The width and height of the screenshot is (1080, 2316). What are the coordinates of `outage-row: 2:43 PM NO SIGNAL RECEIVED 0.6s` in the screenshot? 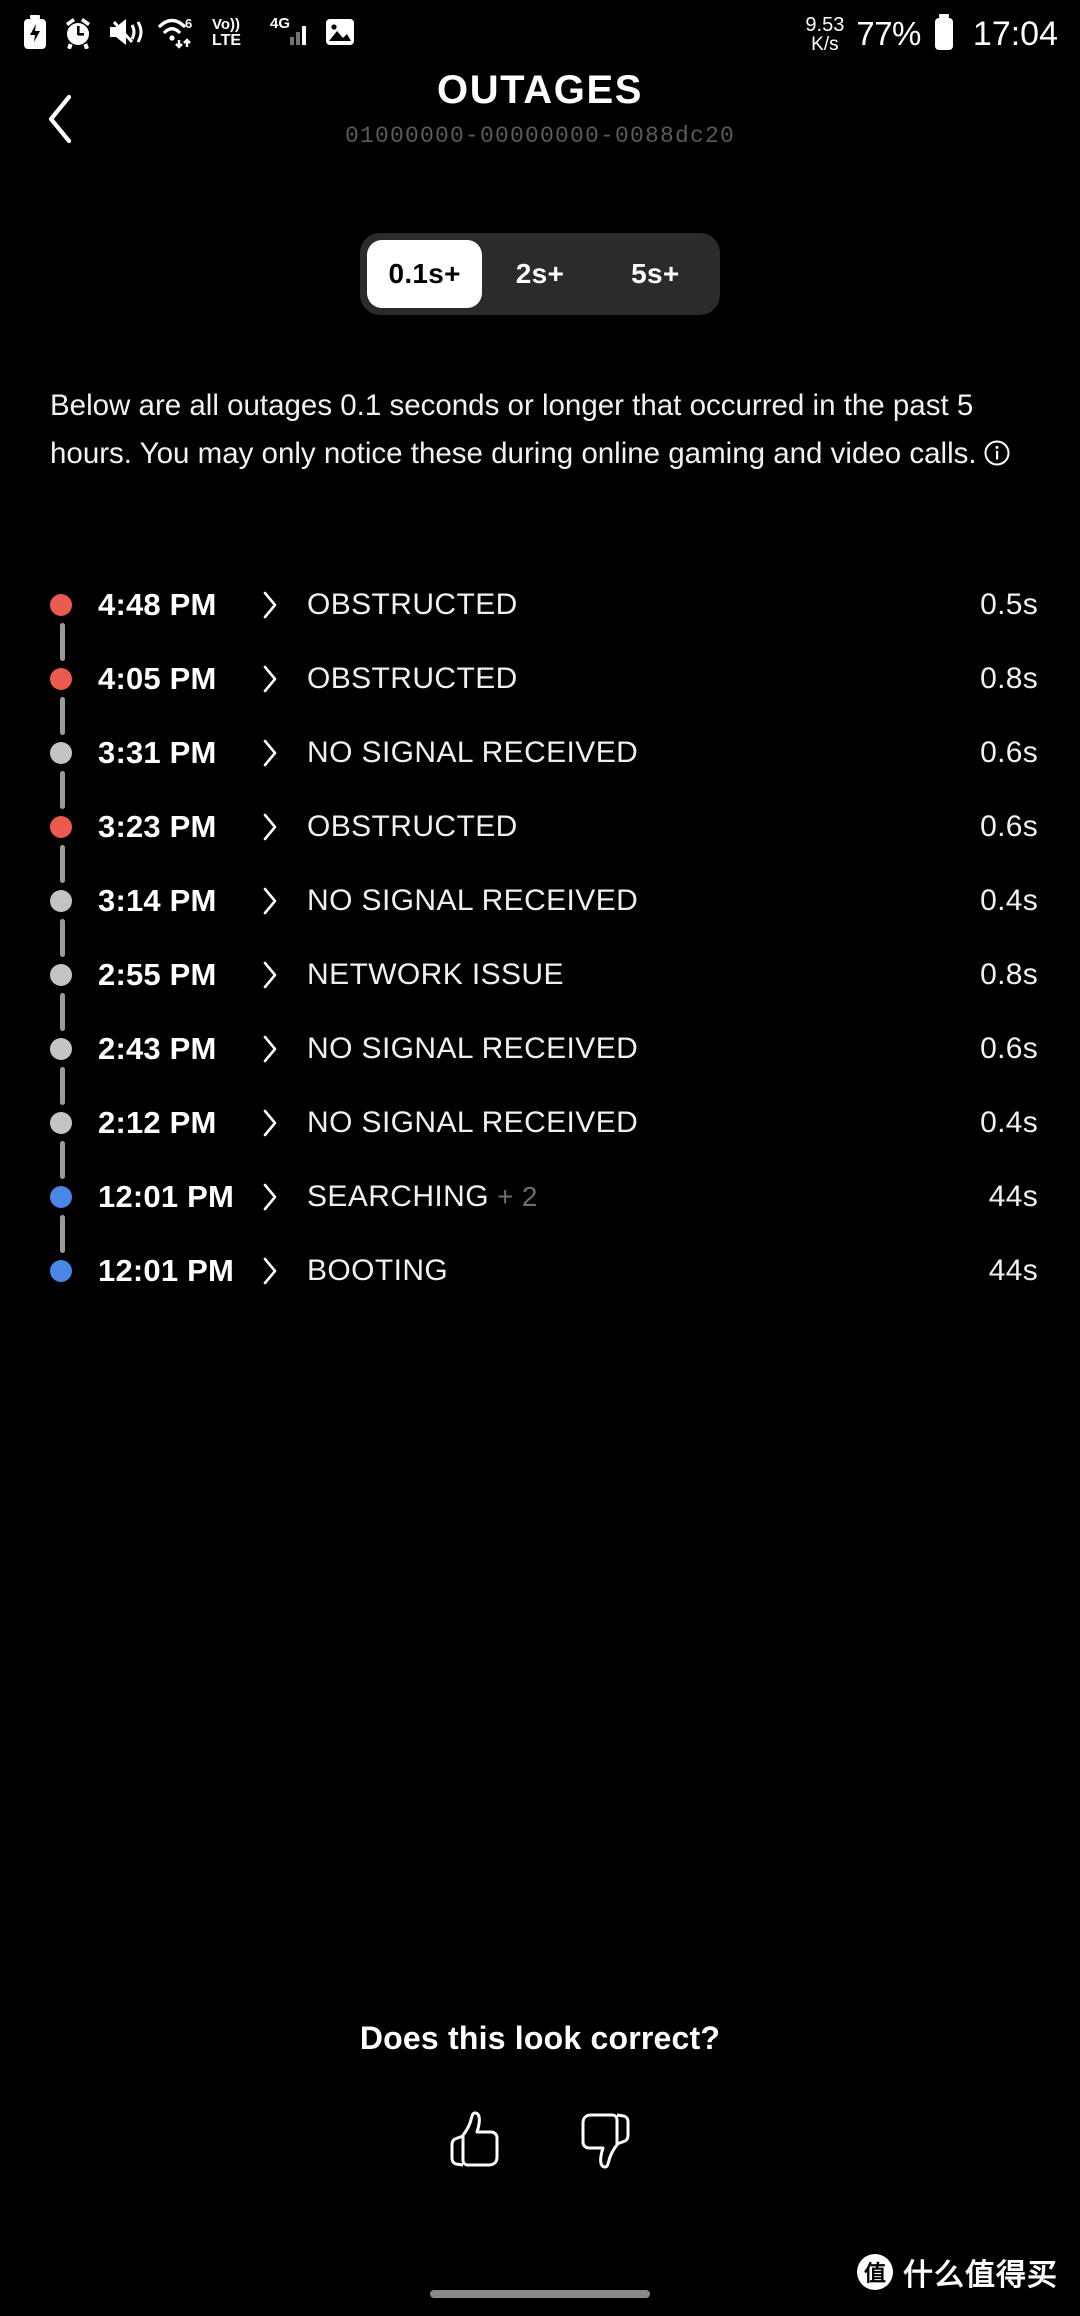 It's located at (540, 1049).